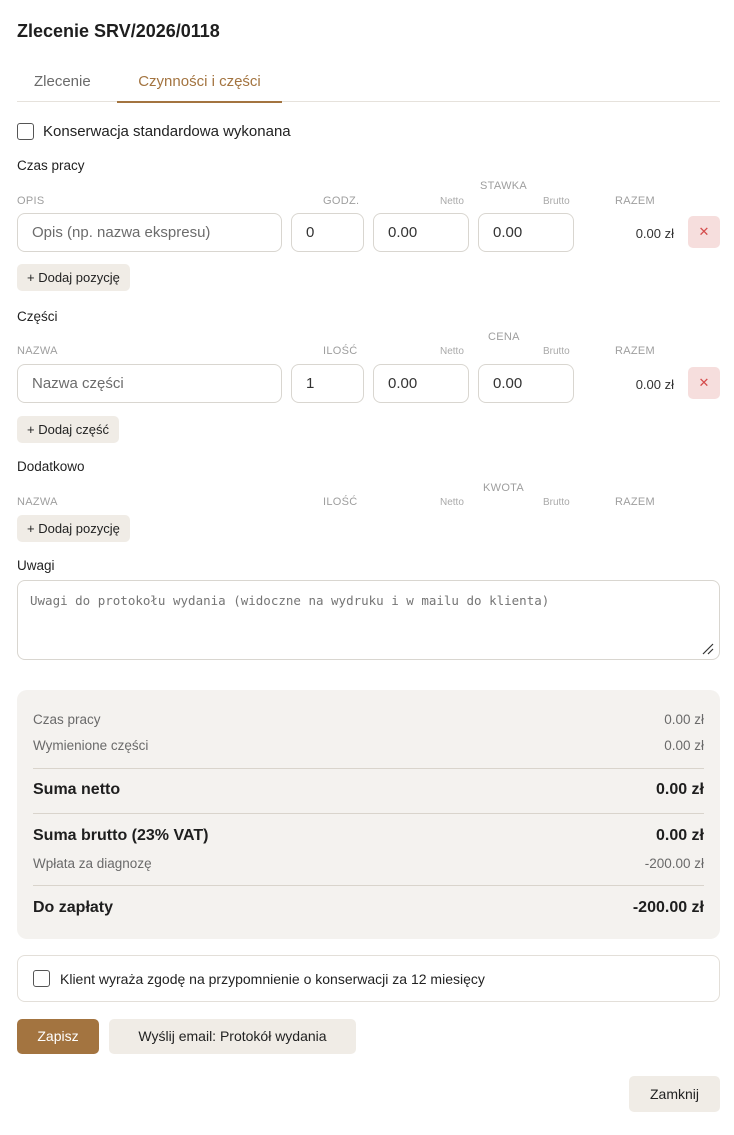 The width and height of the screenshot is (734, 1135). What do you see at coordinates (51, 165) in the screenshot?
I see `labor-section-label: Czas pracy` at bounding box center [51, 165].